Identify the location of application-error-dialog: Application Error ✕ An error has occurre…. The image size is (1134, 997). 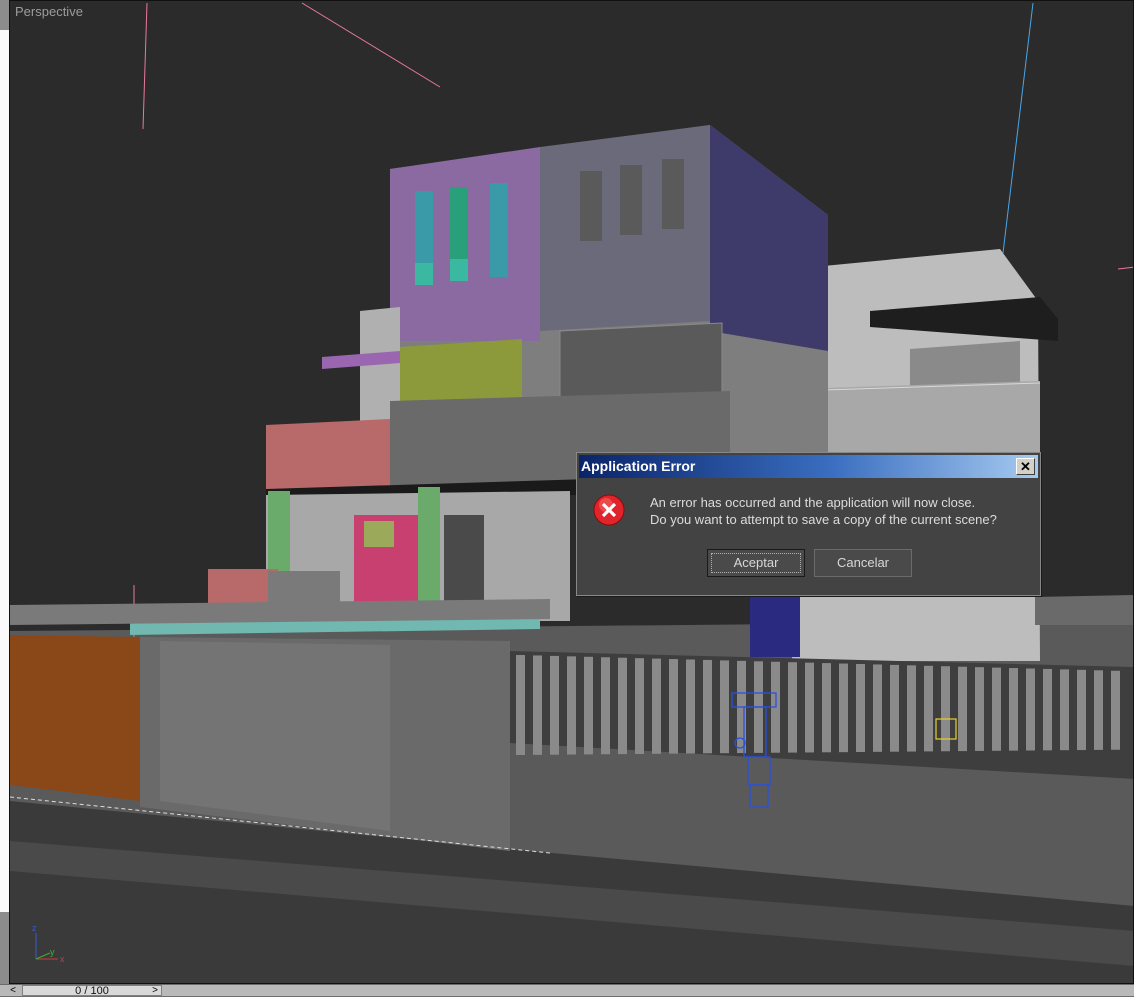
(808, 524).